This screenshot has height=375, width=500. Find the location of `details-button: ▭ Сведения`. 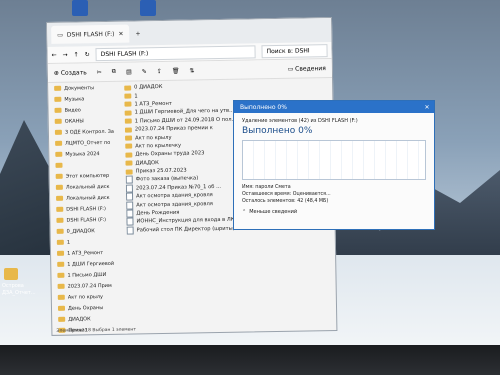

details-button: ▭ Сведения is located at coordinates (307, 69).